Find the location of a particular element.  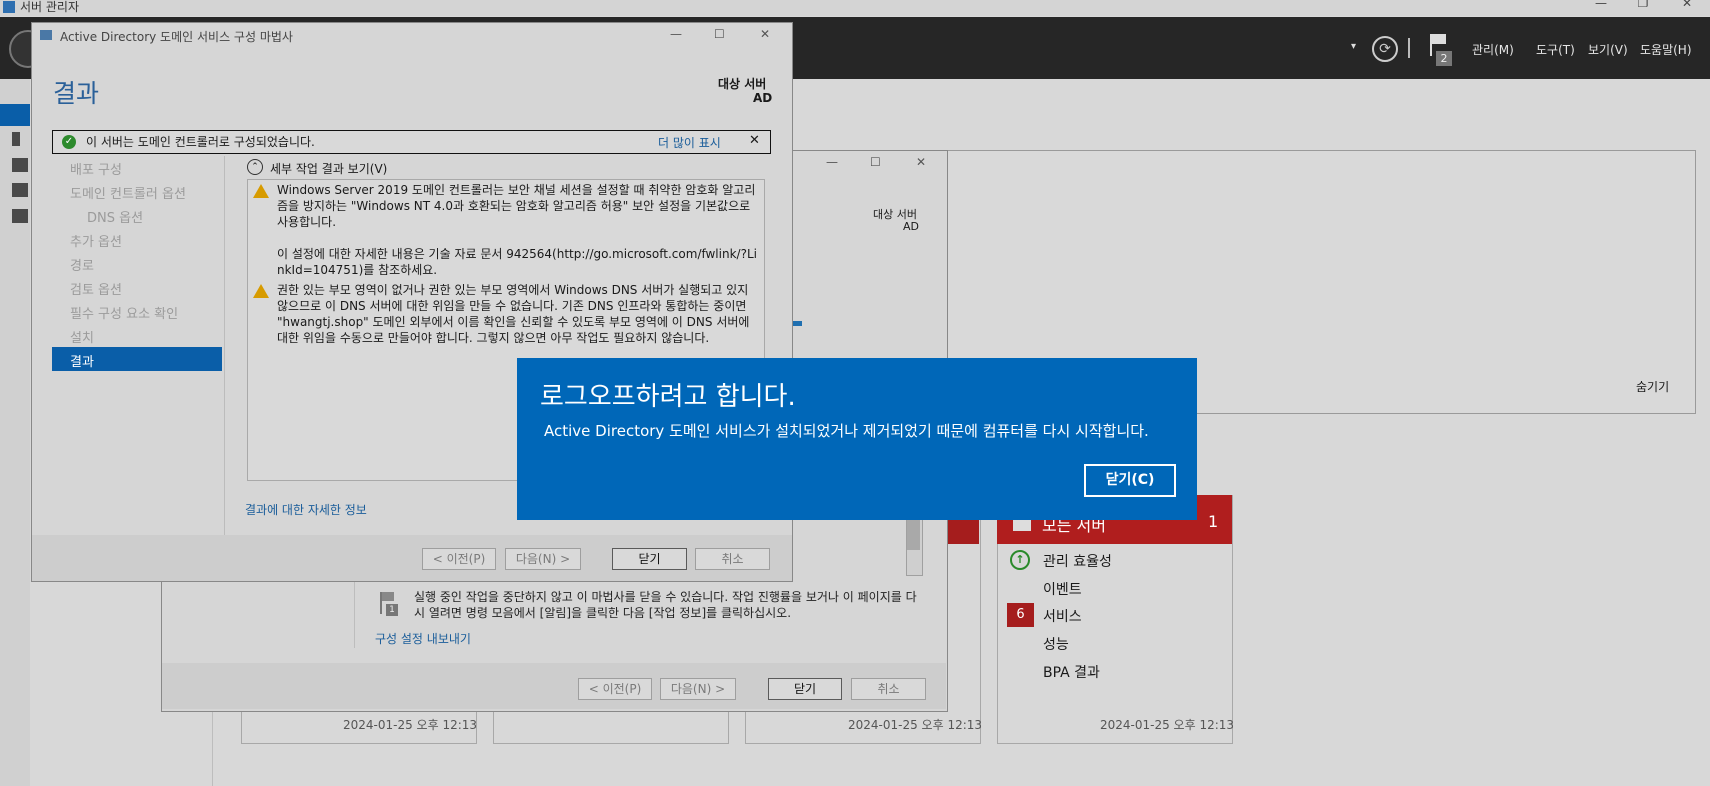

details-toggle: 세부 작업 결과 보기(V) is located at coordinates (328, 168).